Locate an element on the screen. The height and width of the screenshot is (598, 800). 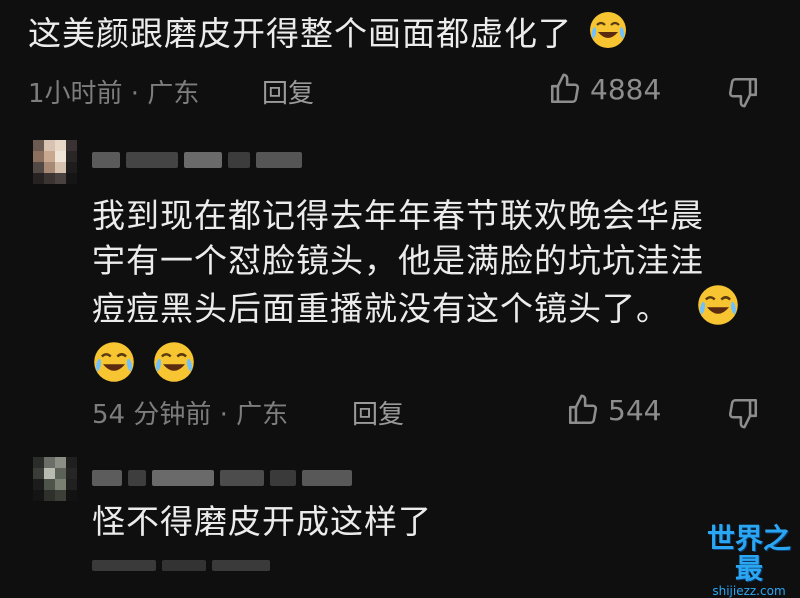
comment-2-line-1: 我到现在都记得去年年春节联欢晚会华晨 is located at coordinates (398, 215).